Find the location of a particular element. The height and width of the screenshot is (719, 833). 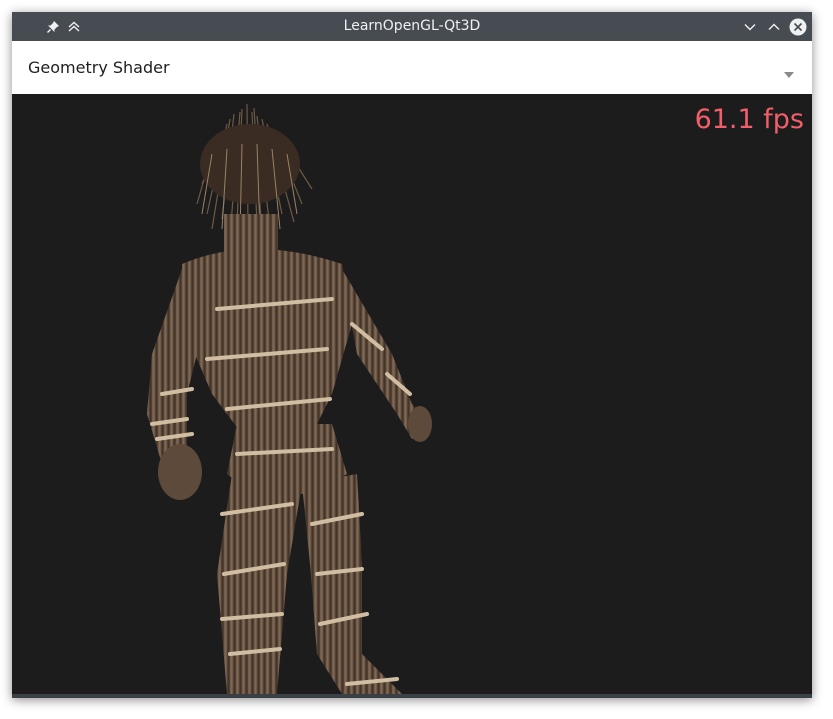

window-bottom-border is located at coordinates (412, 696).